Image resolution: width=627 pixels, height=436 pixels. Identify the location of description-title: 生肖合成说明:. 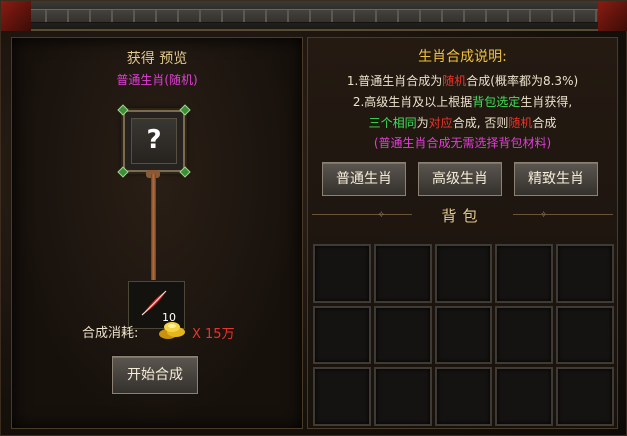
(462, 57).